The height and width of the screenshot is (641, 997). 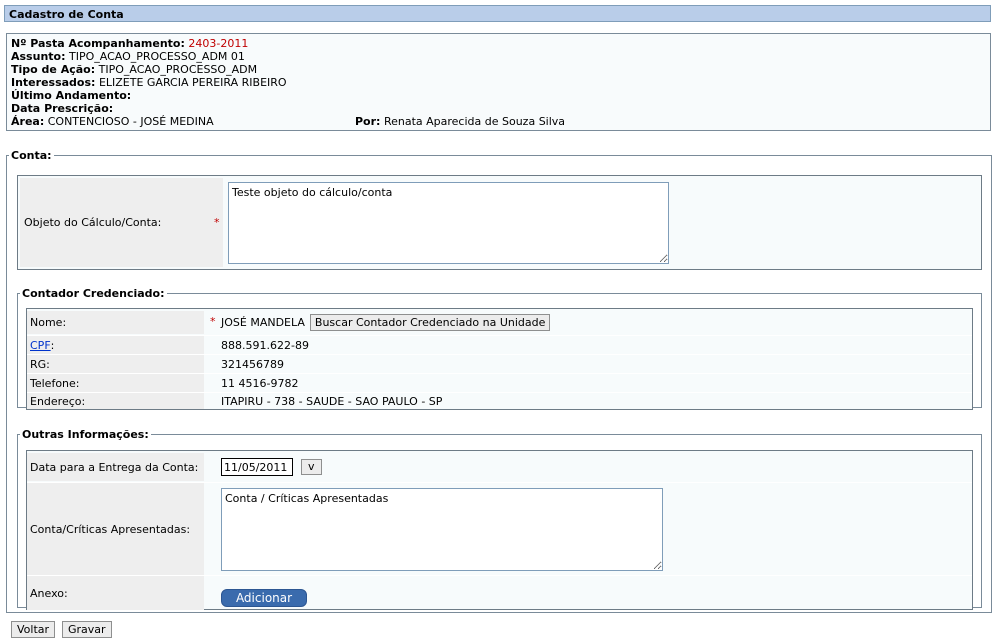 I want to click on interessados-value: ELIZETE GARCIA PEREIRA RIBEIRO, so click(x=192, y=82).